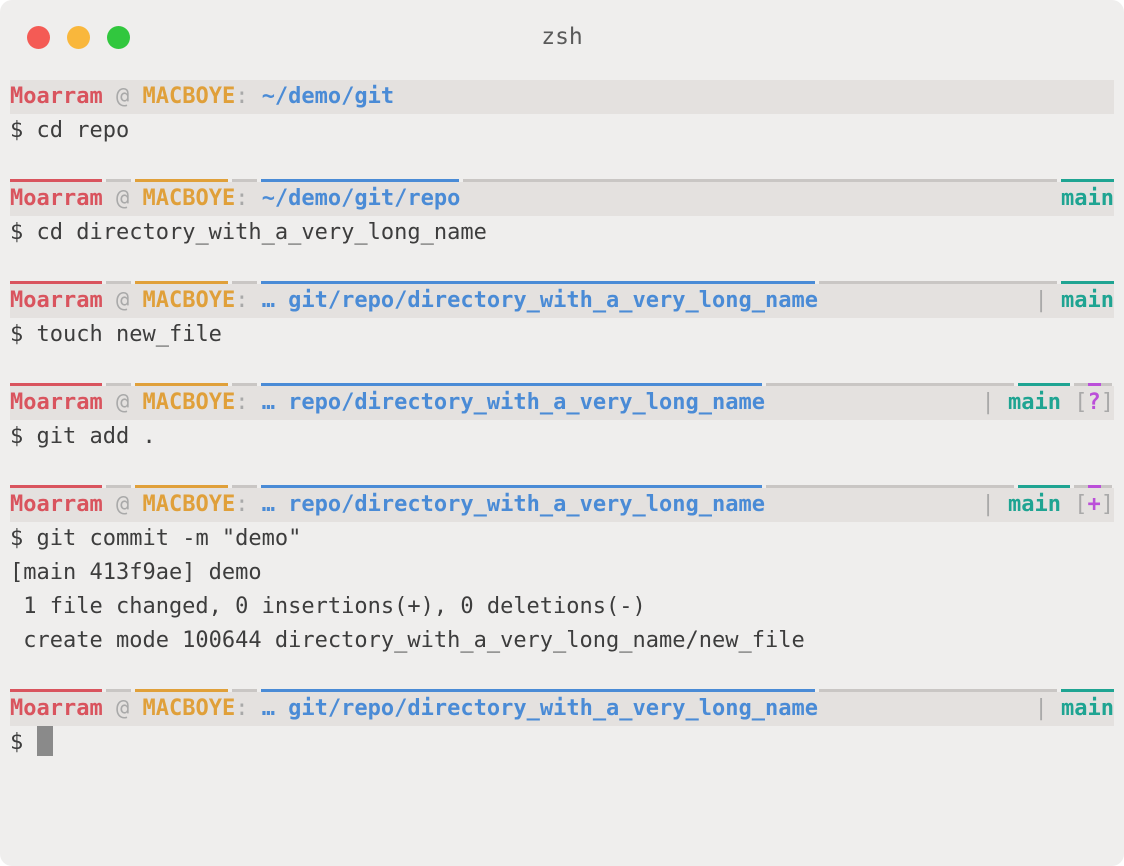  I want to click on command-text: touch new_file, so click(129, 334).